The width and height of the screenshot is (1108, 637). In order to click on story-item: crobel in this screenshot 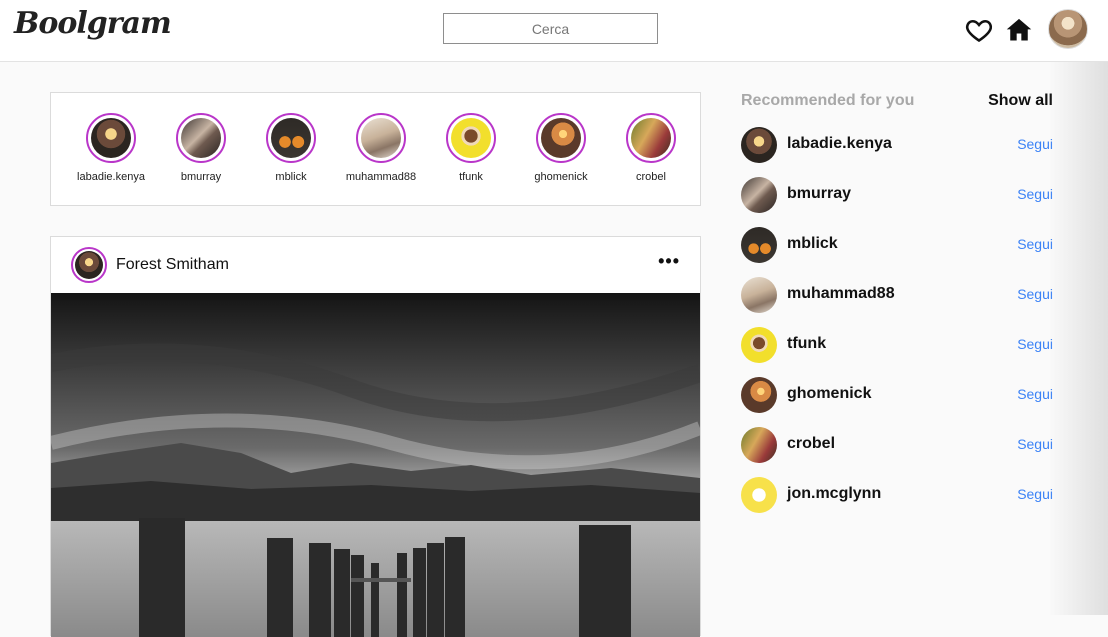, I will do `click(651, 148)`.